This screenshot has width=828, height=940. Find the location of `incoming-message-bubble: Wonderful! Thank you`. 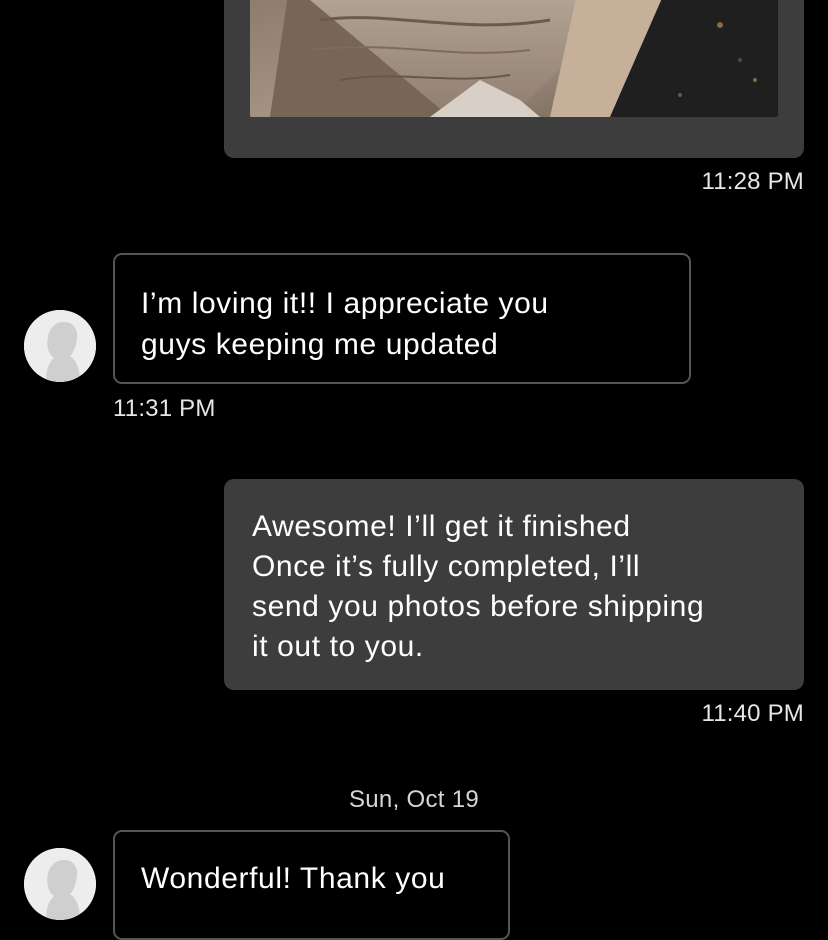

incoming-message-bubble: Wonderful! Thank you is located at coordinates (311, 885).